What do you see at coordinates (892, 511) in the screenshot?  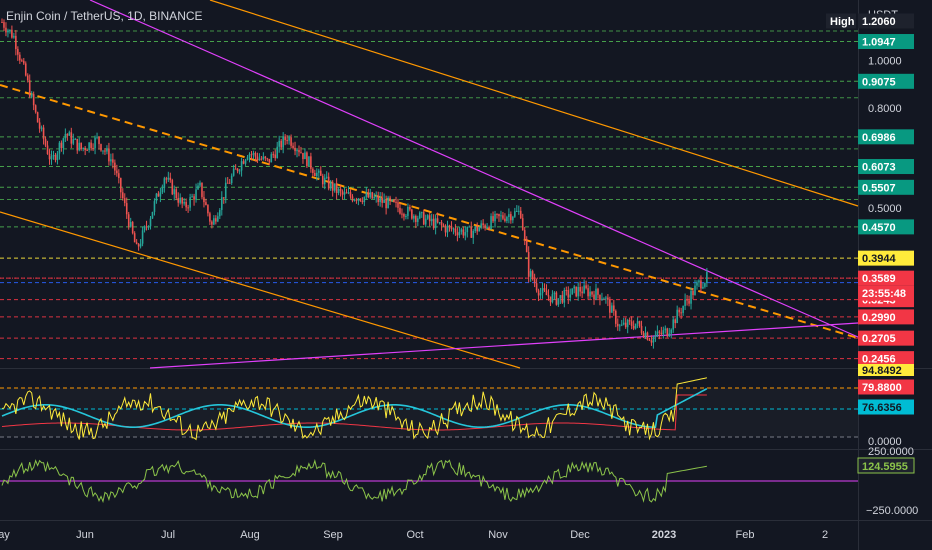 I see `cci-axis-tick: −250.0000` at bounding box center [892, 511].